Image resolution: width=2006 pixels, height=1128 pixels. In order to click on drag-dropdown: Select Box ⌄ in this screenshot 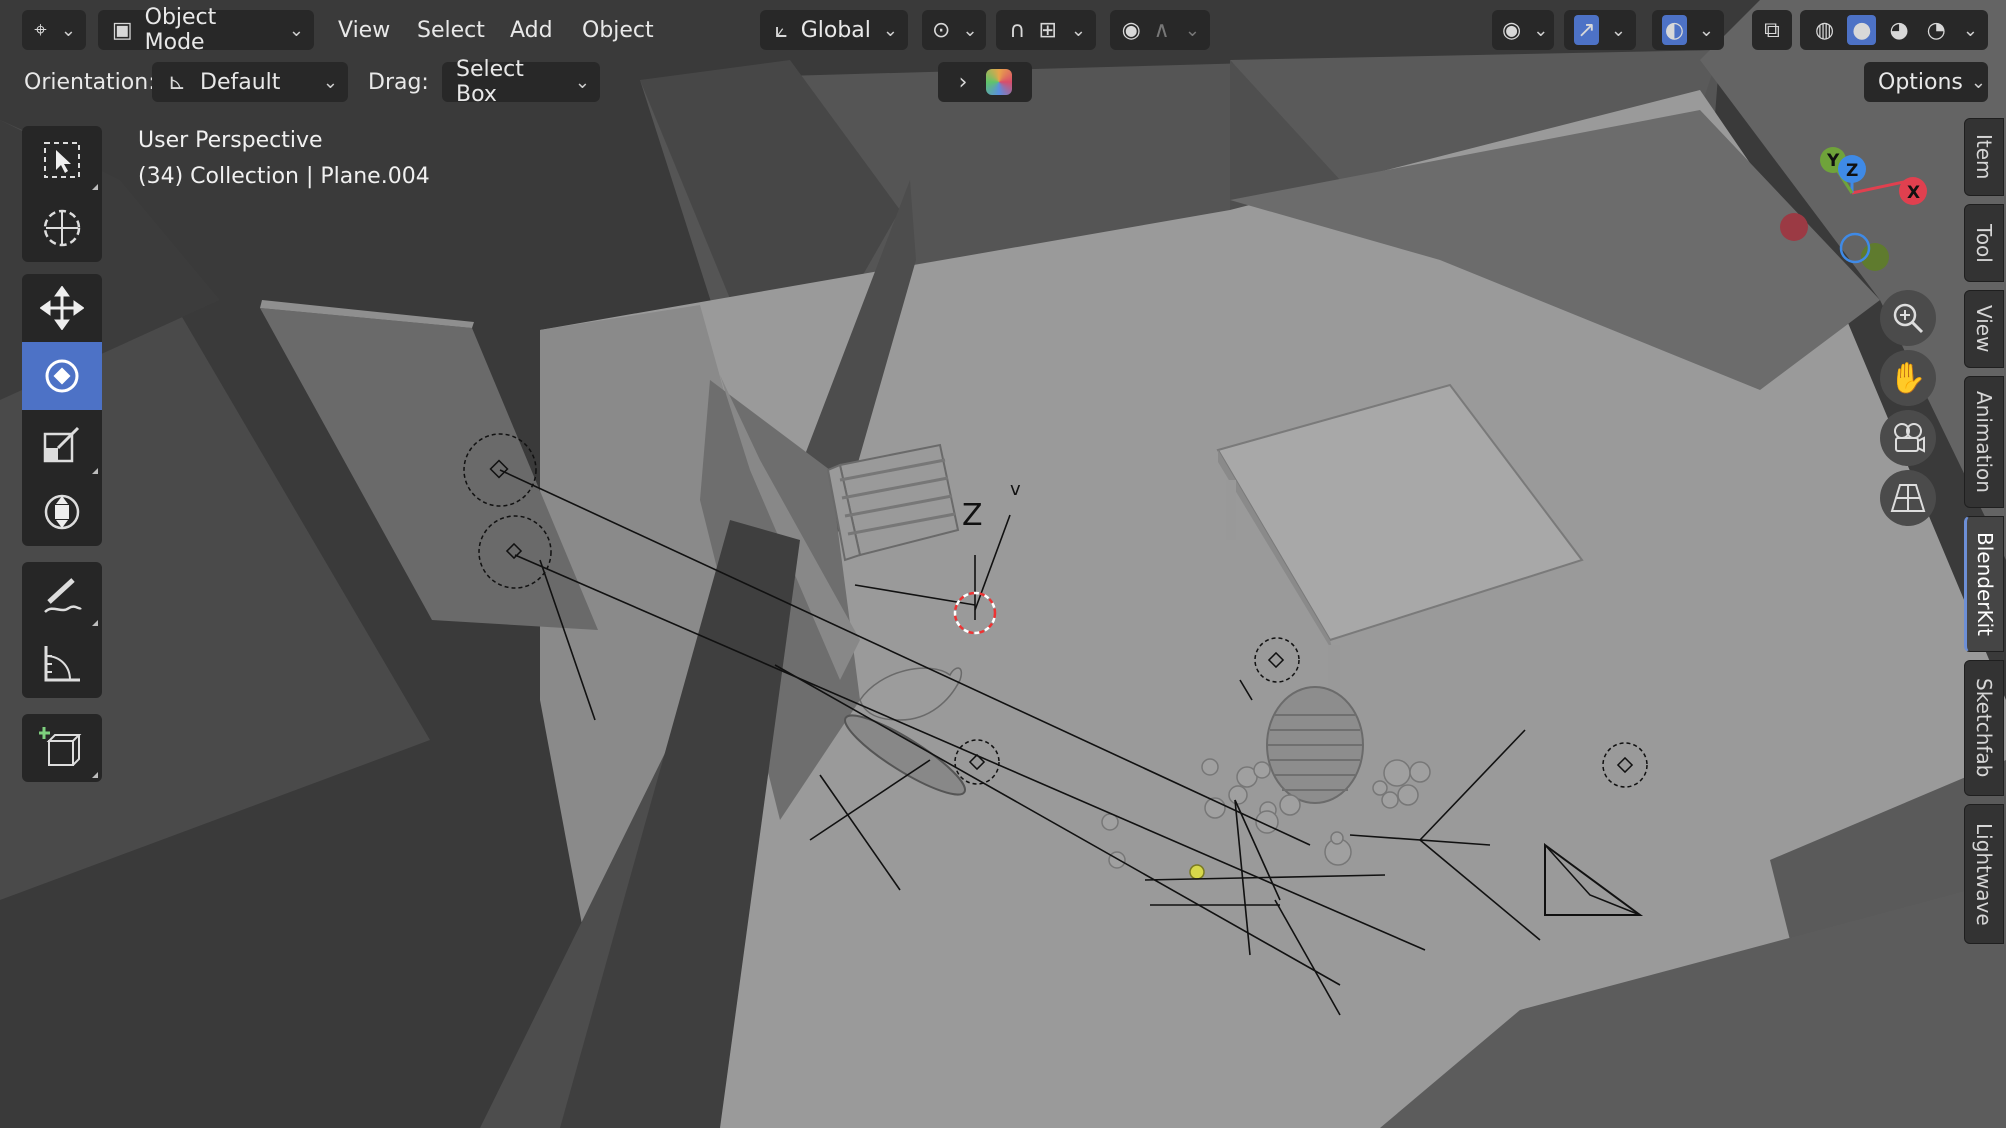, I will do `click(521, 82)`.